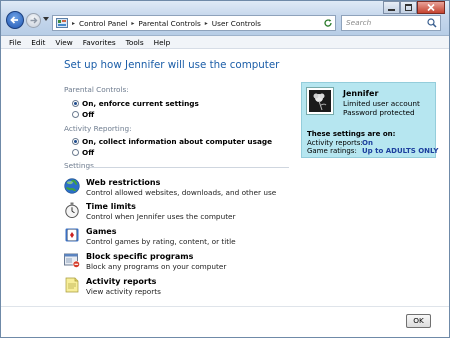 The width and height of the screenshot is (450, 338). What do you see at coordinates (381, 103) in the screenshot?
I see `account-type: Limited user account` at bounding box center [381, 103].